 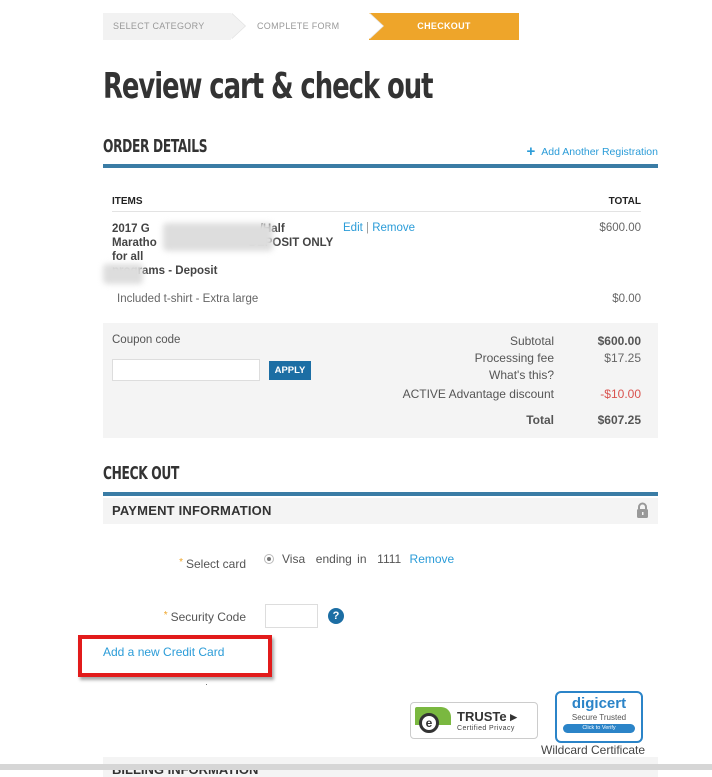 I want to click on whats-this-link: What's this?, so click(x=417, y=375).